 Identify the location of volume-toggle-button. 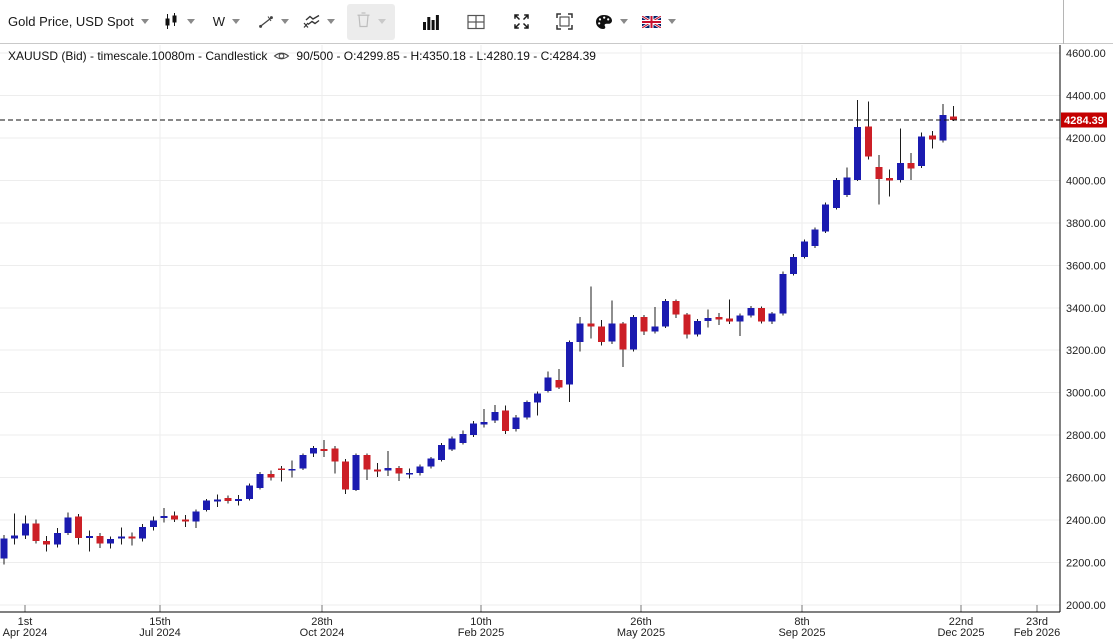
(431, 22).